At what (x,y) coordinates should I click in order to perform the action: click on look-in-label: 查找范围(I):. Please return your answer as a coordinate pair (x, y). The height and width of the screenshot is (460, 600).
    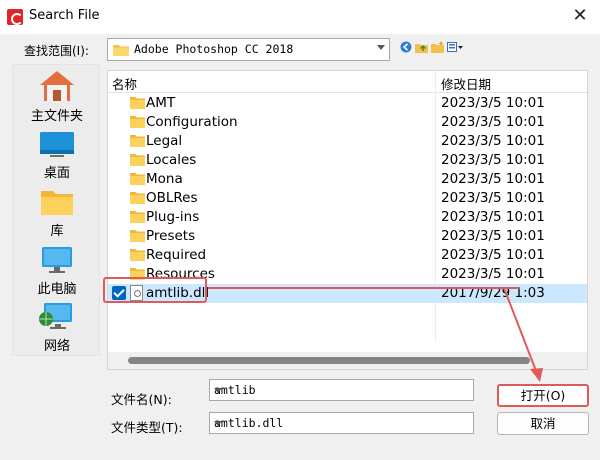
    Looking at the image, I should click on (56, 51).